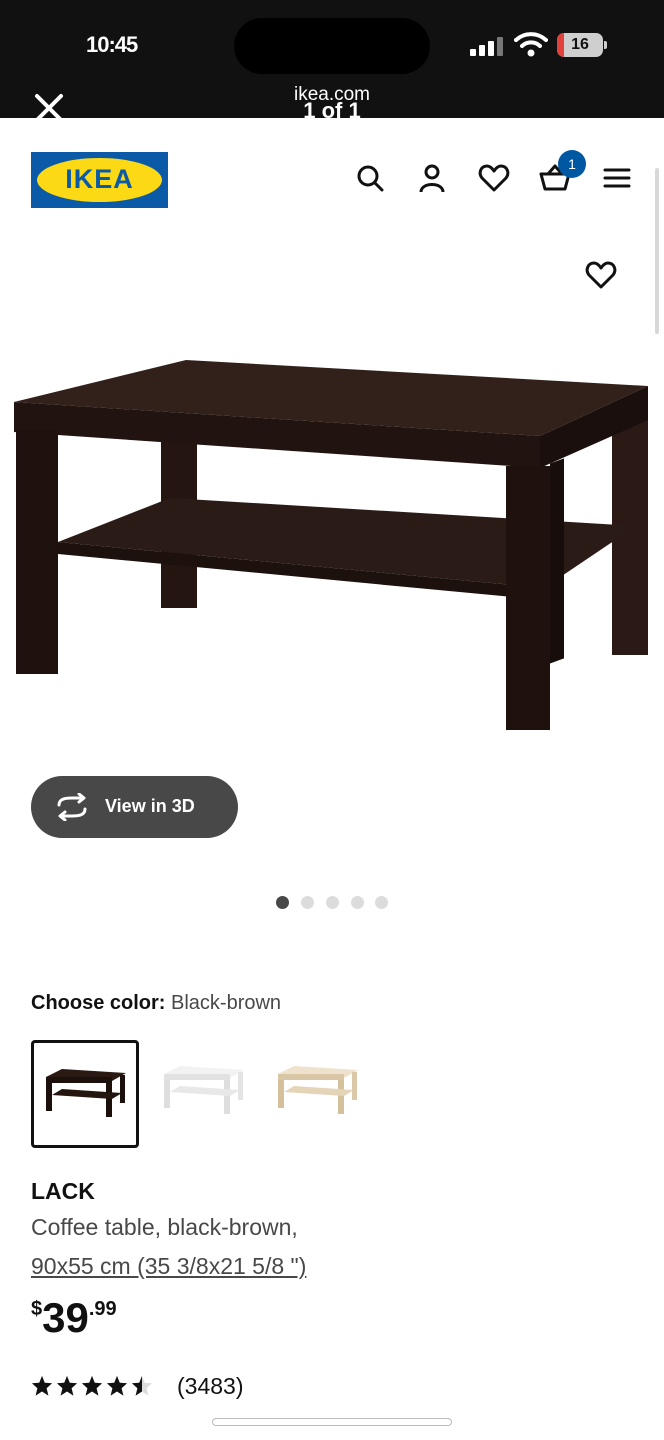 The width and height of the screenshot is (664, 1440). Describe the element at coordinates (164, 1227) in the screenshot. I see `product-description: Coffee table, black-brown,` at that location.